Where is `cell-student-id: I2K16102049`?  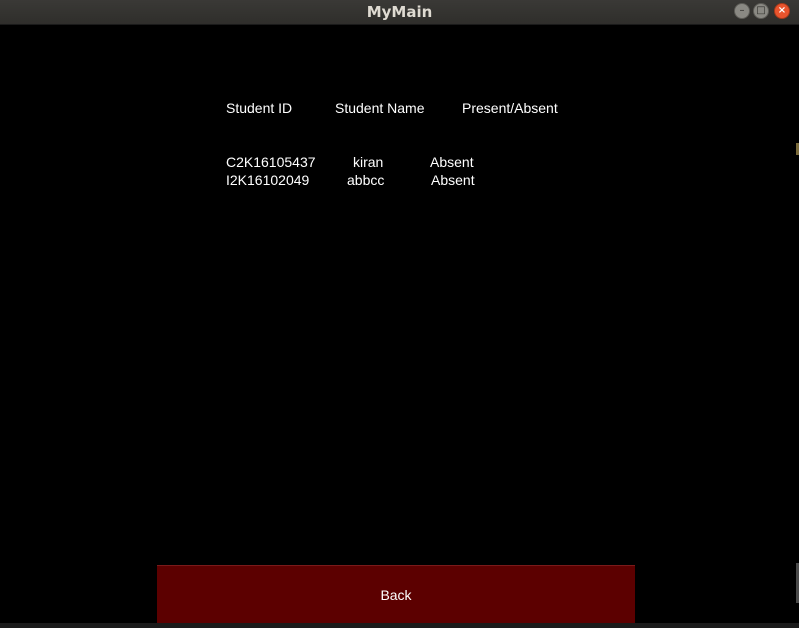
cell-student-id: I2K16102049 is located at coordinates (268, 180).